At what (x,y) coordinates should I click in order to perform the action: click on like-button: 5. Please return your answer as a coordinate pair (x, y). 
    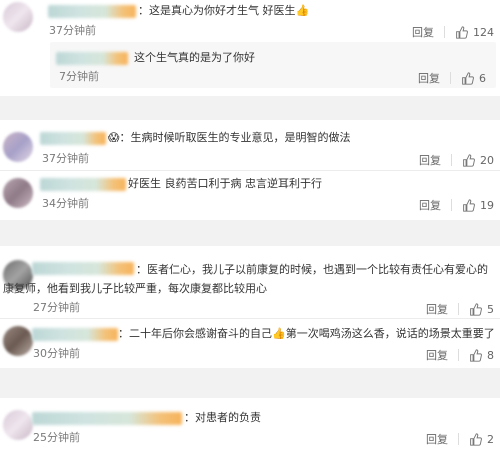
    Looking at the image, I should click on (481, 309).